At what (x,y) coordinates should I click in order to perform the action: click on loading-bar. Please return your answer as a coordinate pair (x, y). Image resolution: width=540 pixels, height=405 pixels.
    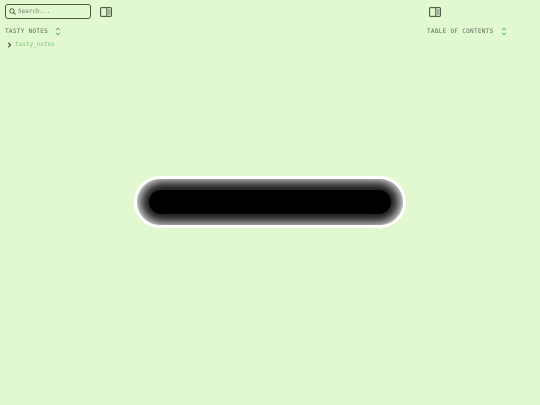
    Looking at the image, I should click on (270, 202).